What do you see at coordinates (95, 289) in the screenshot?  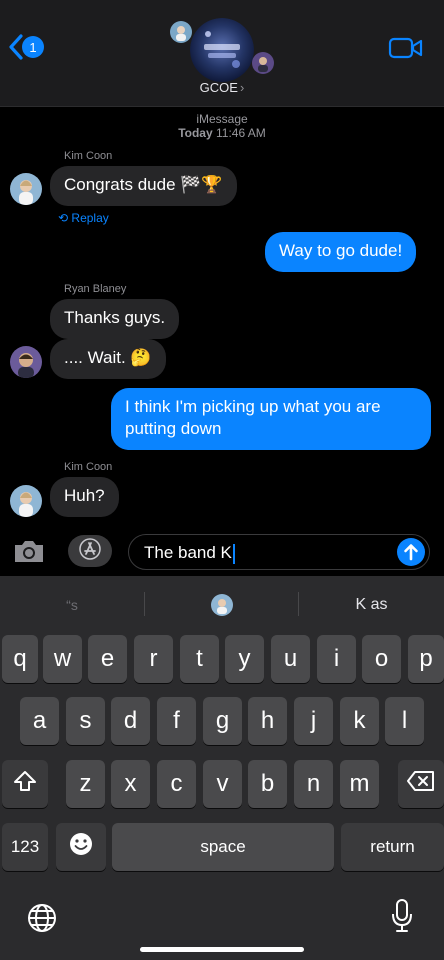 I see `sender-name: Ryan Blaney` at bounding box center [95, 289].